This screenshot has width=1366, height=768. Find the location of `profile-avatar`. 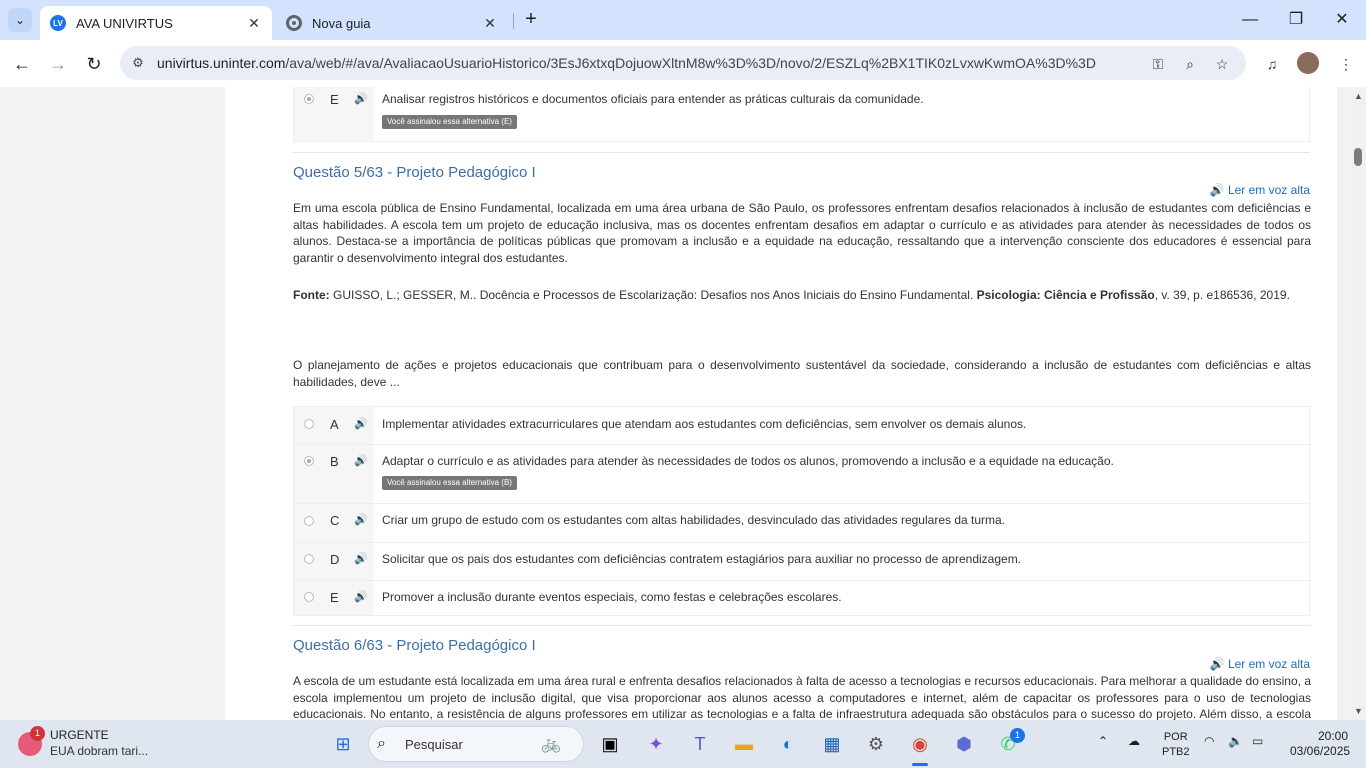

profile-avatar is located at coordinates (1308, 63).